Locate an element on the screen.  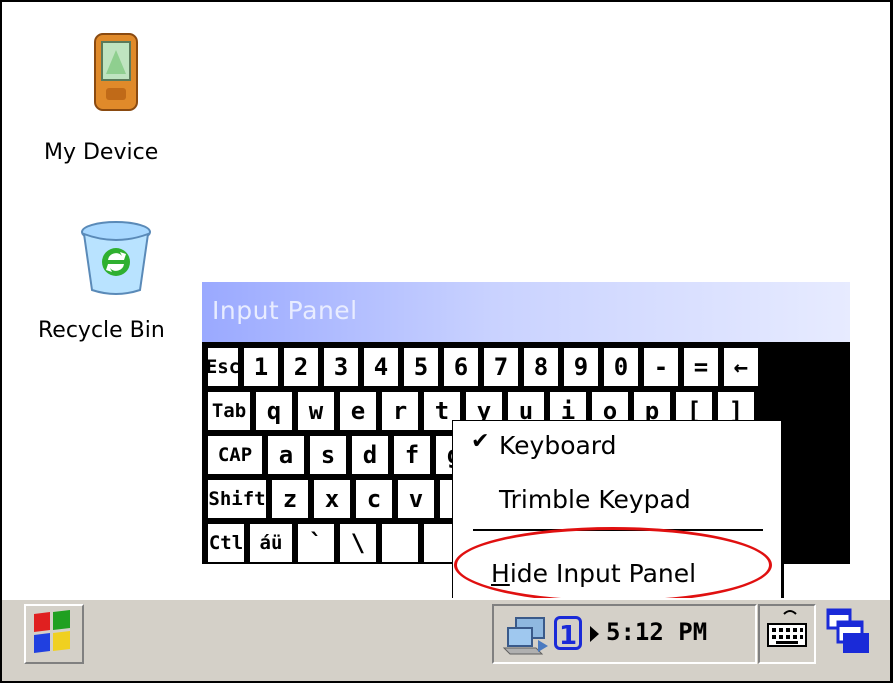
key-space is located at coordinates (400, 543).